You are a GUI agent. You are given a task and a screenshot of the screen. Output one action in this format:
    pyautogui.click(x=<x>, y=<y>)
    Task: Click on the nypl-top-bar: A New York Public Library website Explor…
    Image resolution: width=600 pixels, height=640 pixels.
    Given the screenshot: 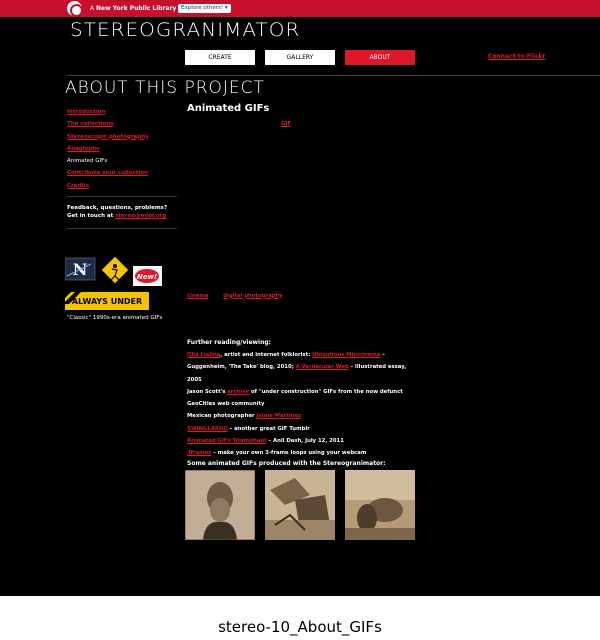 What is the action you would take?
    pyautogui.click(x=300, y=8)
    